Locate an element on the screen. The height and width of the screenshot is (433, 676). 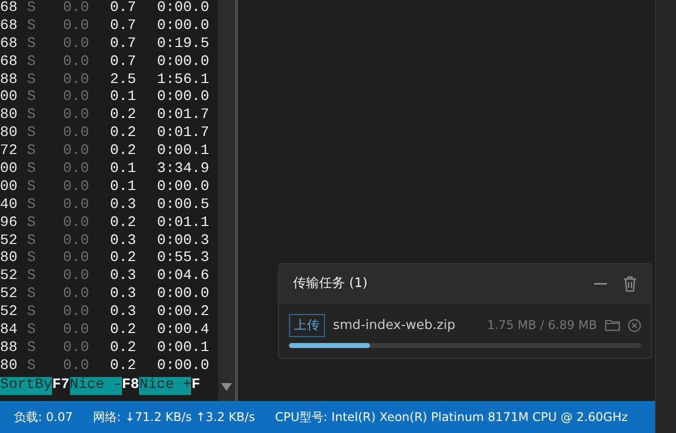
terminal-cell: 3:34.9 is located at coordinates (183, 169).